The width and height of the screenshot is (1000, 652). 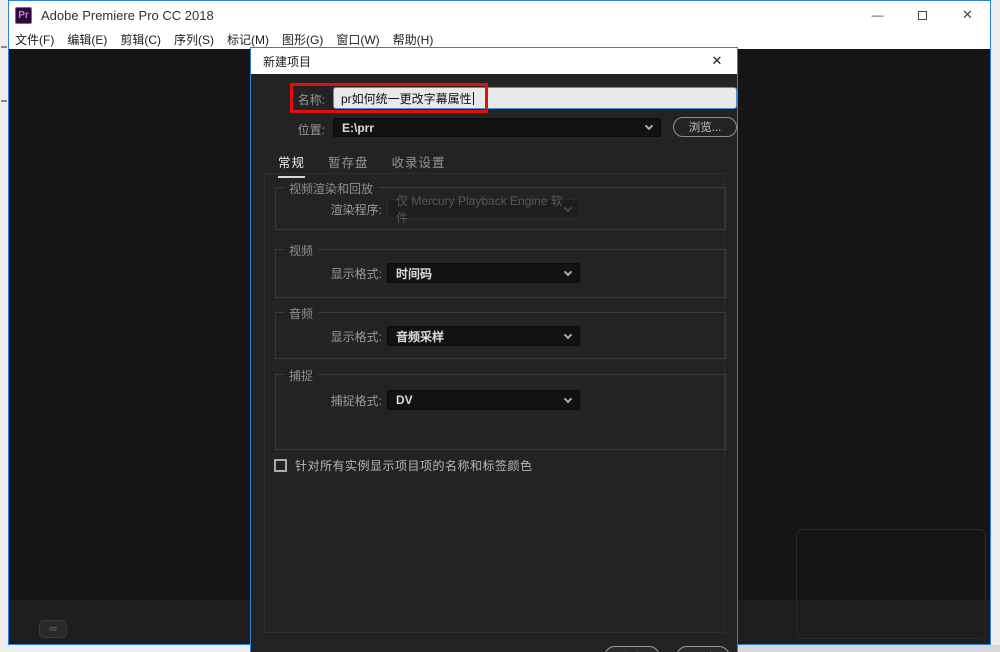 I want to click on maximize-icon, so click(x=922, y=15).